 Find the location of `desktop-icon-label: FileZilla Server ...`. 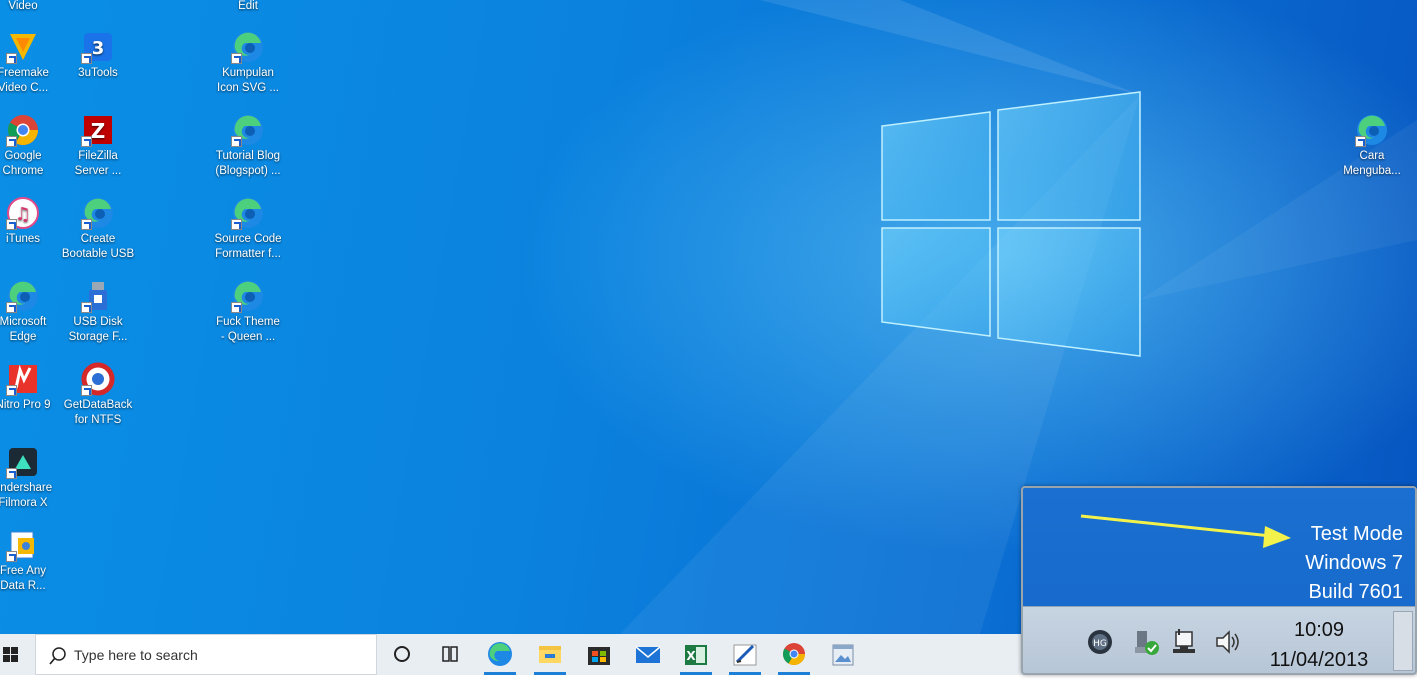

desktop-icon-label: FileZilla Server ... is located at coordinates (98, 163).